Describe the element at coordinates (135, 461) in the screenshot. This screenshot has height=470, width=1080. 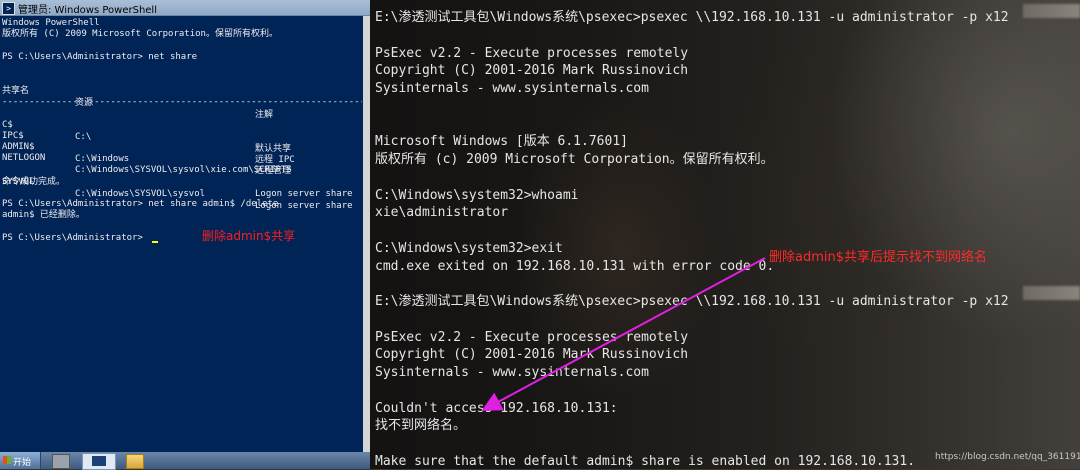
I see `folder-icon` at that location.